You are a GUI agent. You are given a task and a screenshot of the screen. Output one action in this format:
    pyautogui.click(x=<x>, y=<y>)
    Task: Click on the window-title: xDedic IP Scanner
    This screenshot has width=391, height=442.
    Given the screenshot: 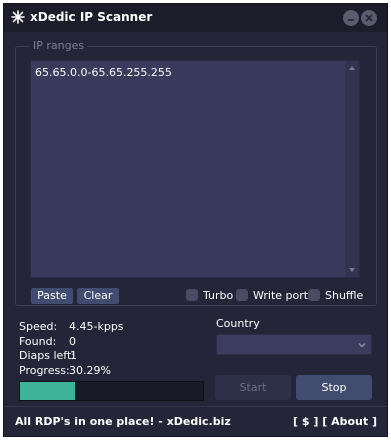 What is the action you would take?
    pyautogui.click(x=91, y=17)
    